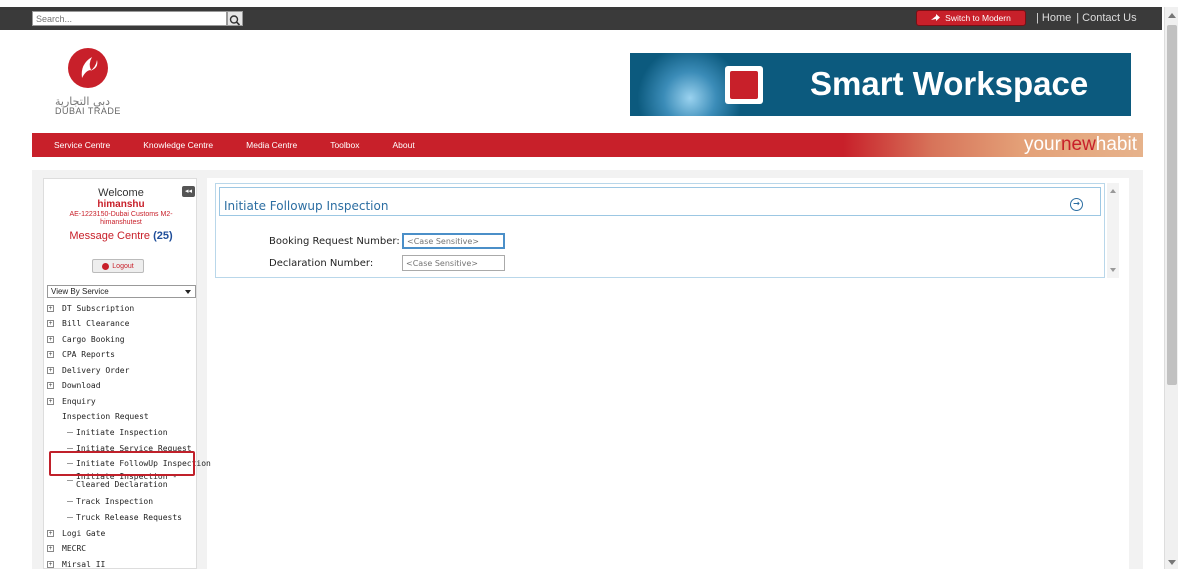  Describe the element at coordinates (82, 145) in the screenshot. I see `nav-service-centre: Service Centre` at that location.